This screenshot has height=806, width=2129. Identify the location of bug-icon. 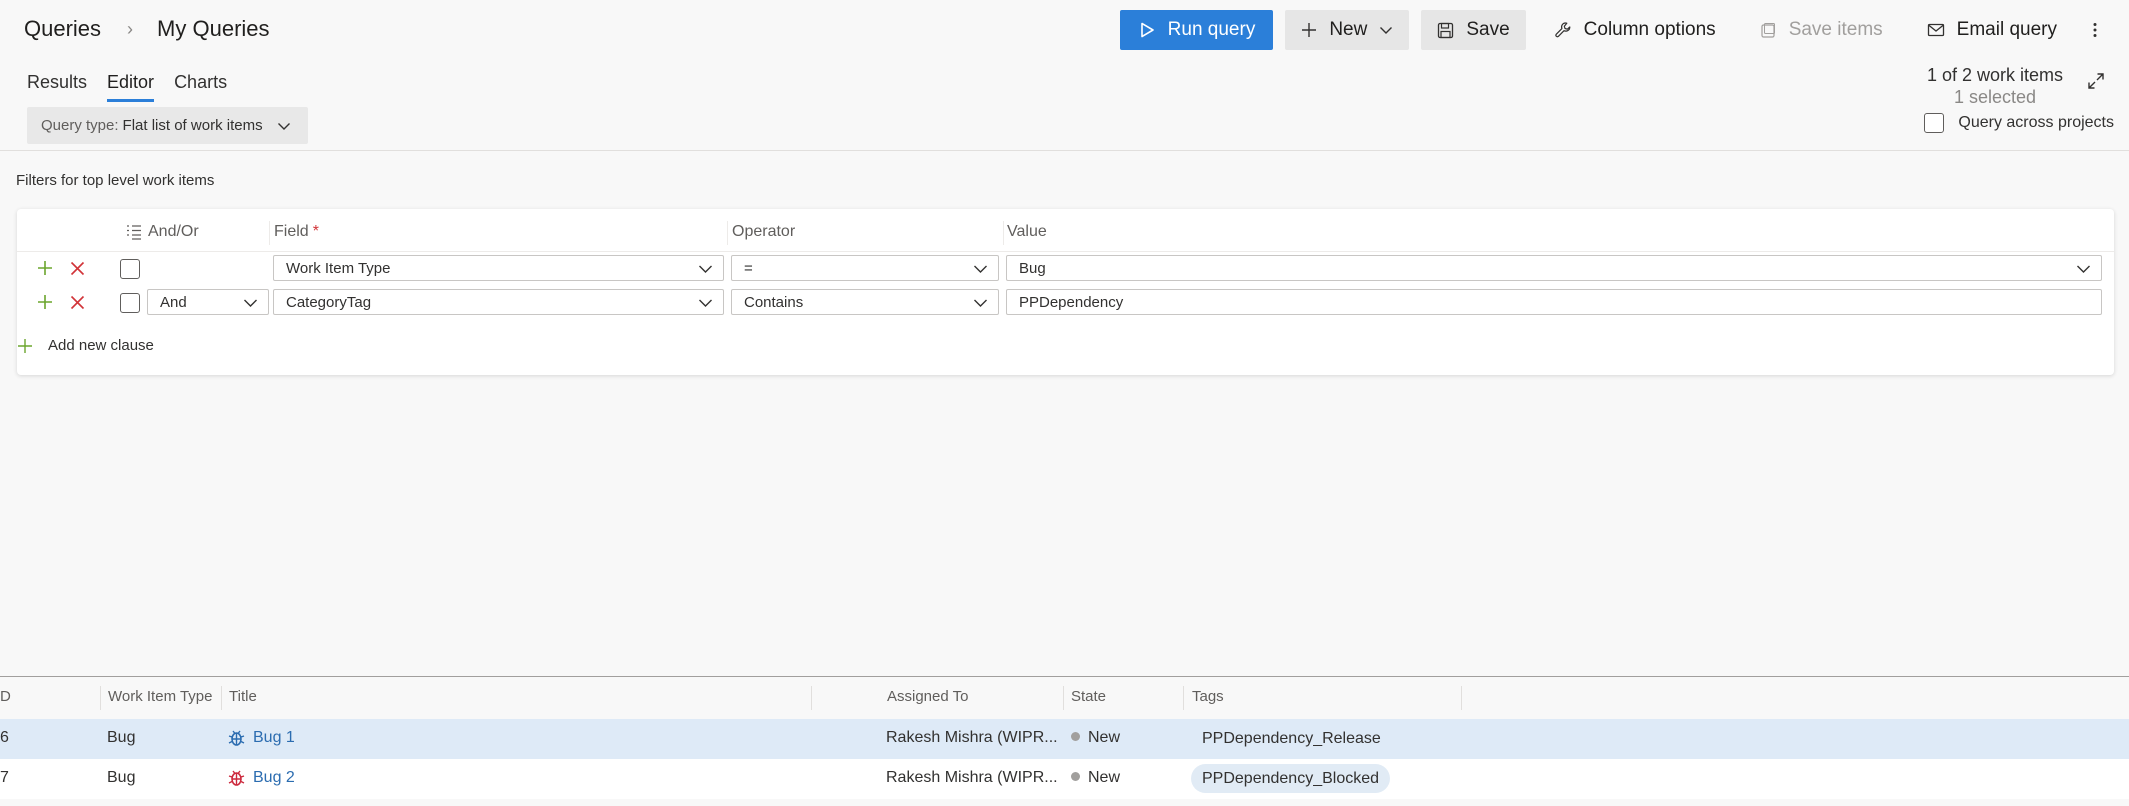
(236, 778).